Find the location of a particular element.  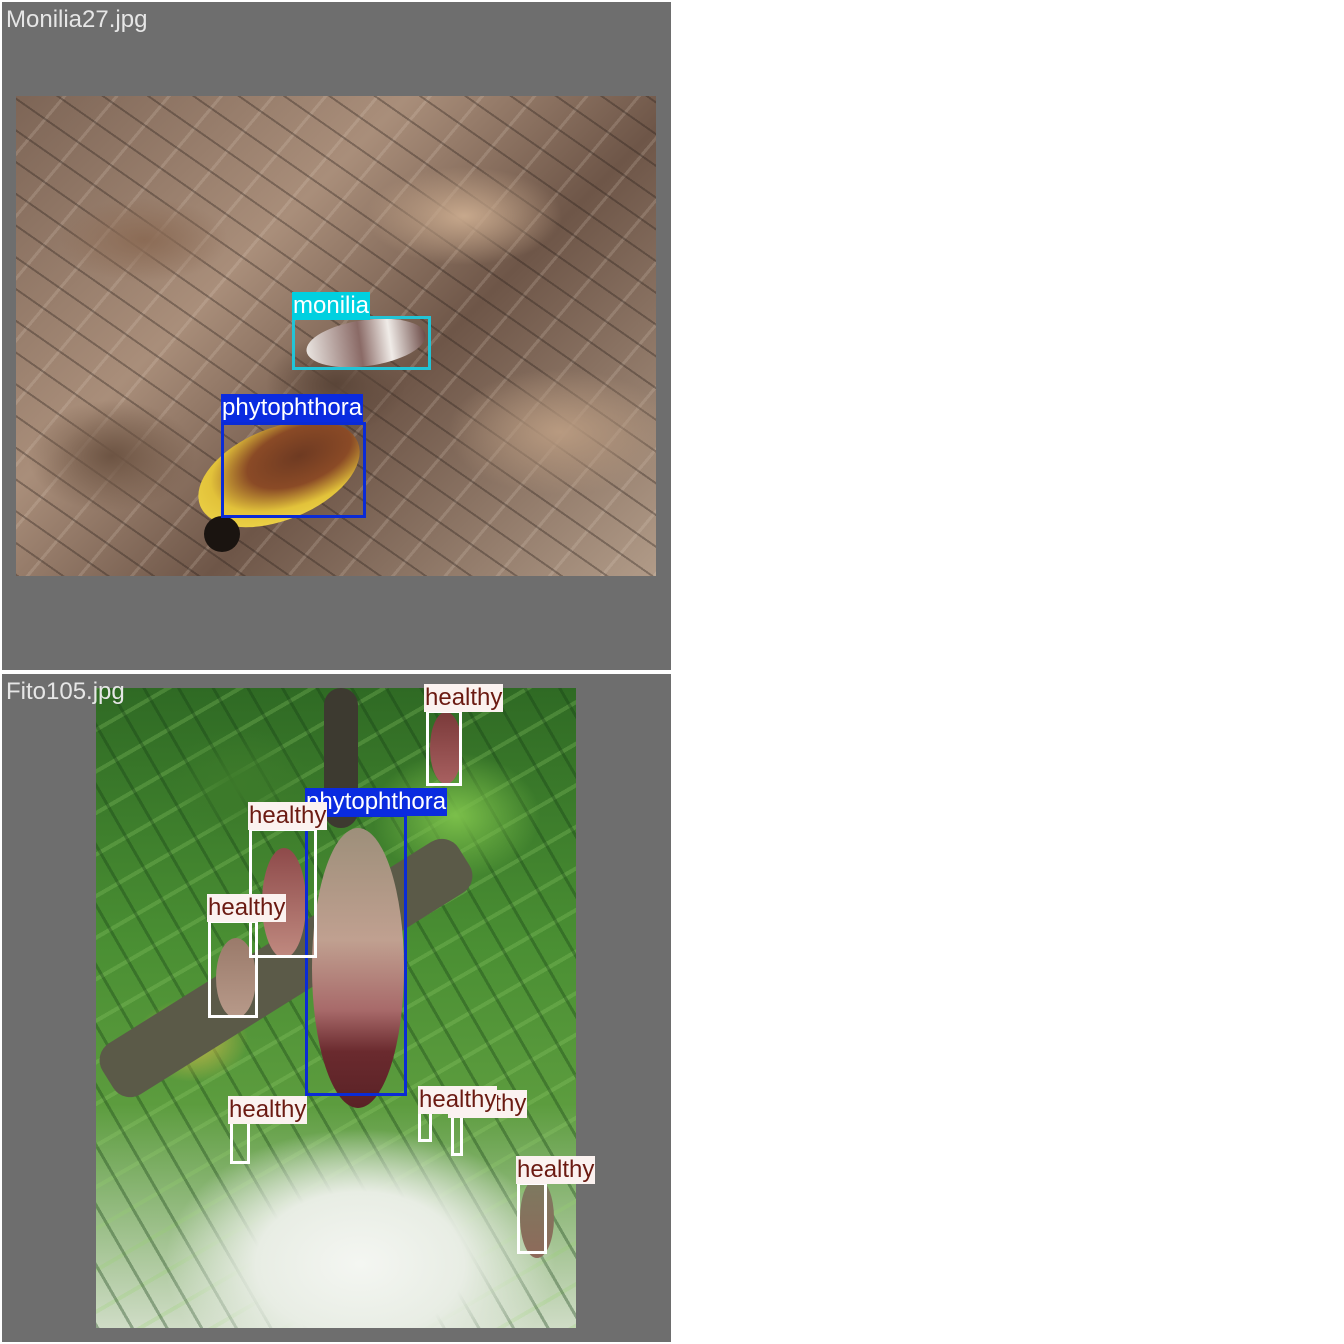

filename-label: Monilia27.jpg is located at coordinates (77, 19).